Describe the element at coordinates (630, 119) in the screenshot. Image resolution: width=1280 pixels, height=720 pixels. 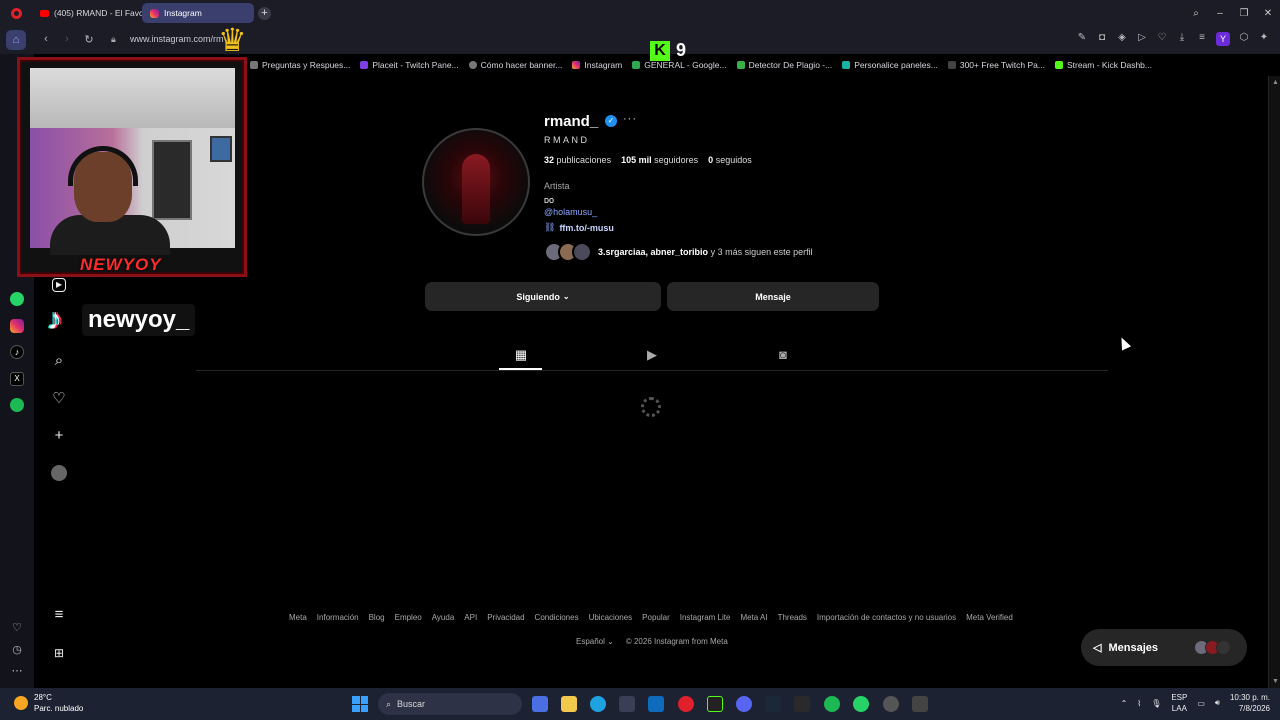
I see `options-icon: ···` at that location.